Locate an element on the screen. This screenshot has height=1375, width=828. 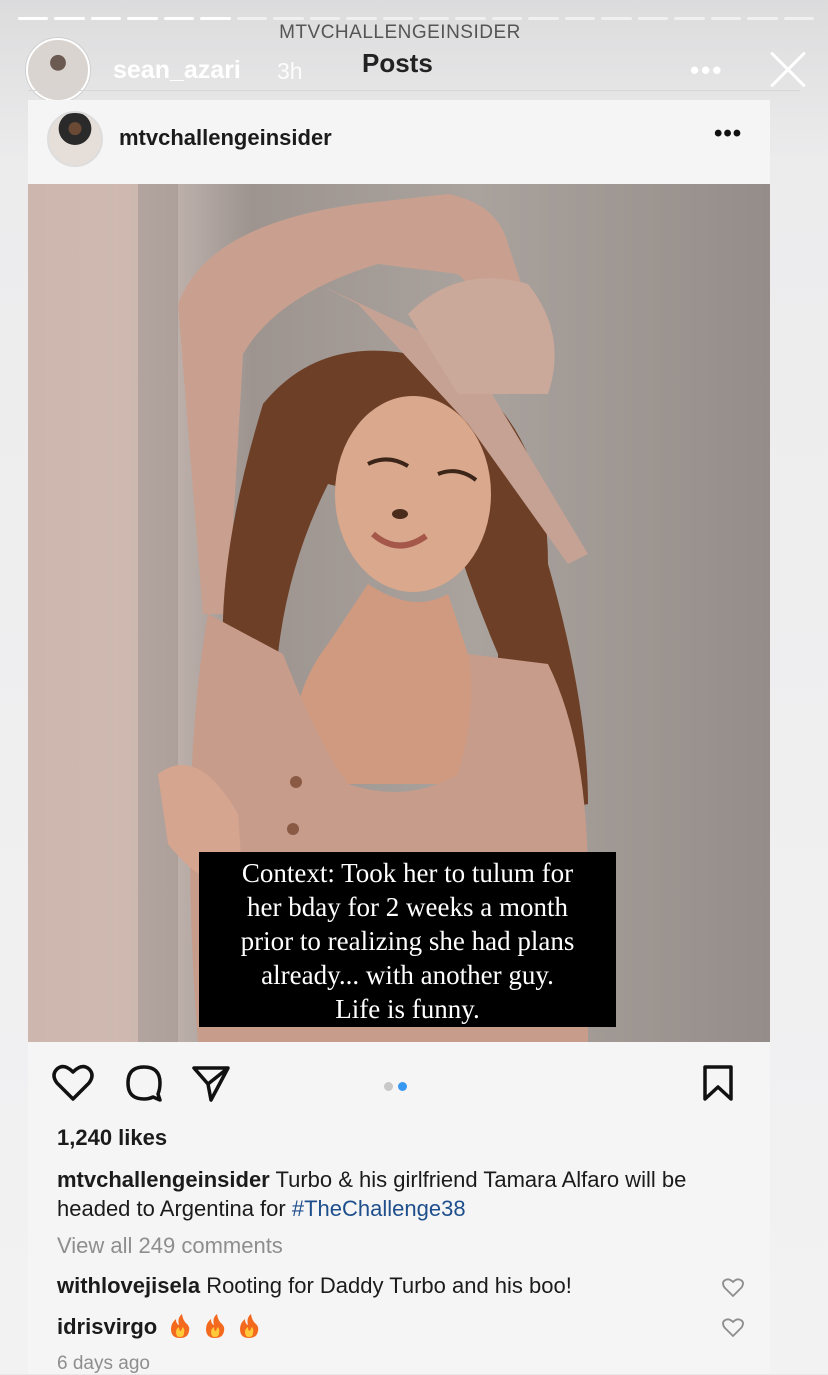
like-count: 1,240 likes is located at coordinates (112, 1138).